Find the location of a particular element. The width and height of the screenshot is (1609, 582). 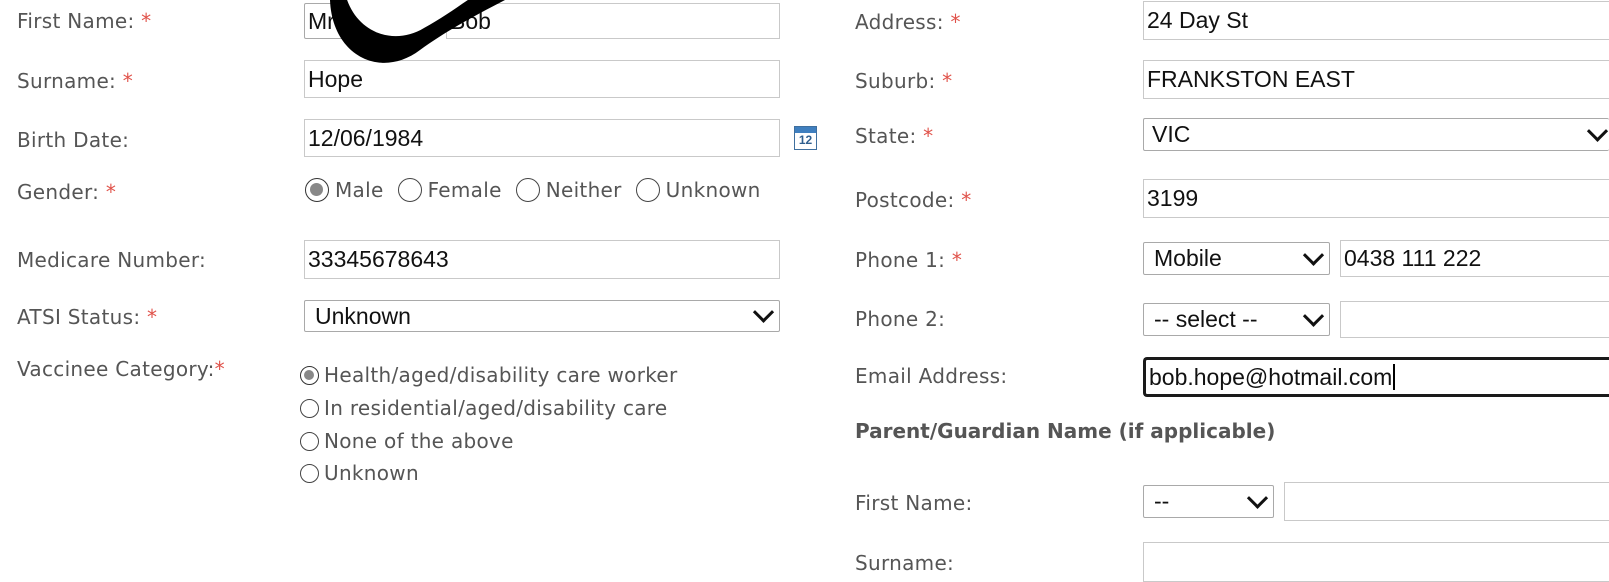

guardian-section-title: Parent/Guardian Name (if applicable) is located at coordinates (1065, 431).